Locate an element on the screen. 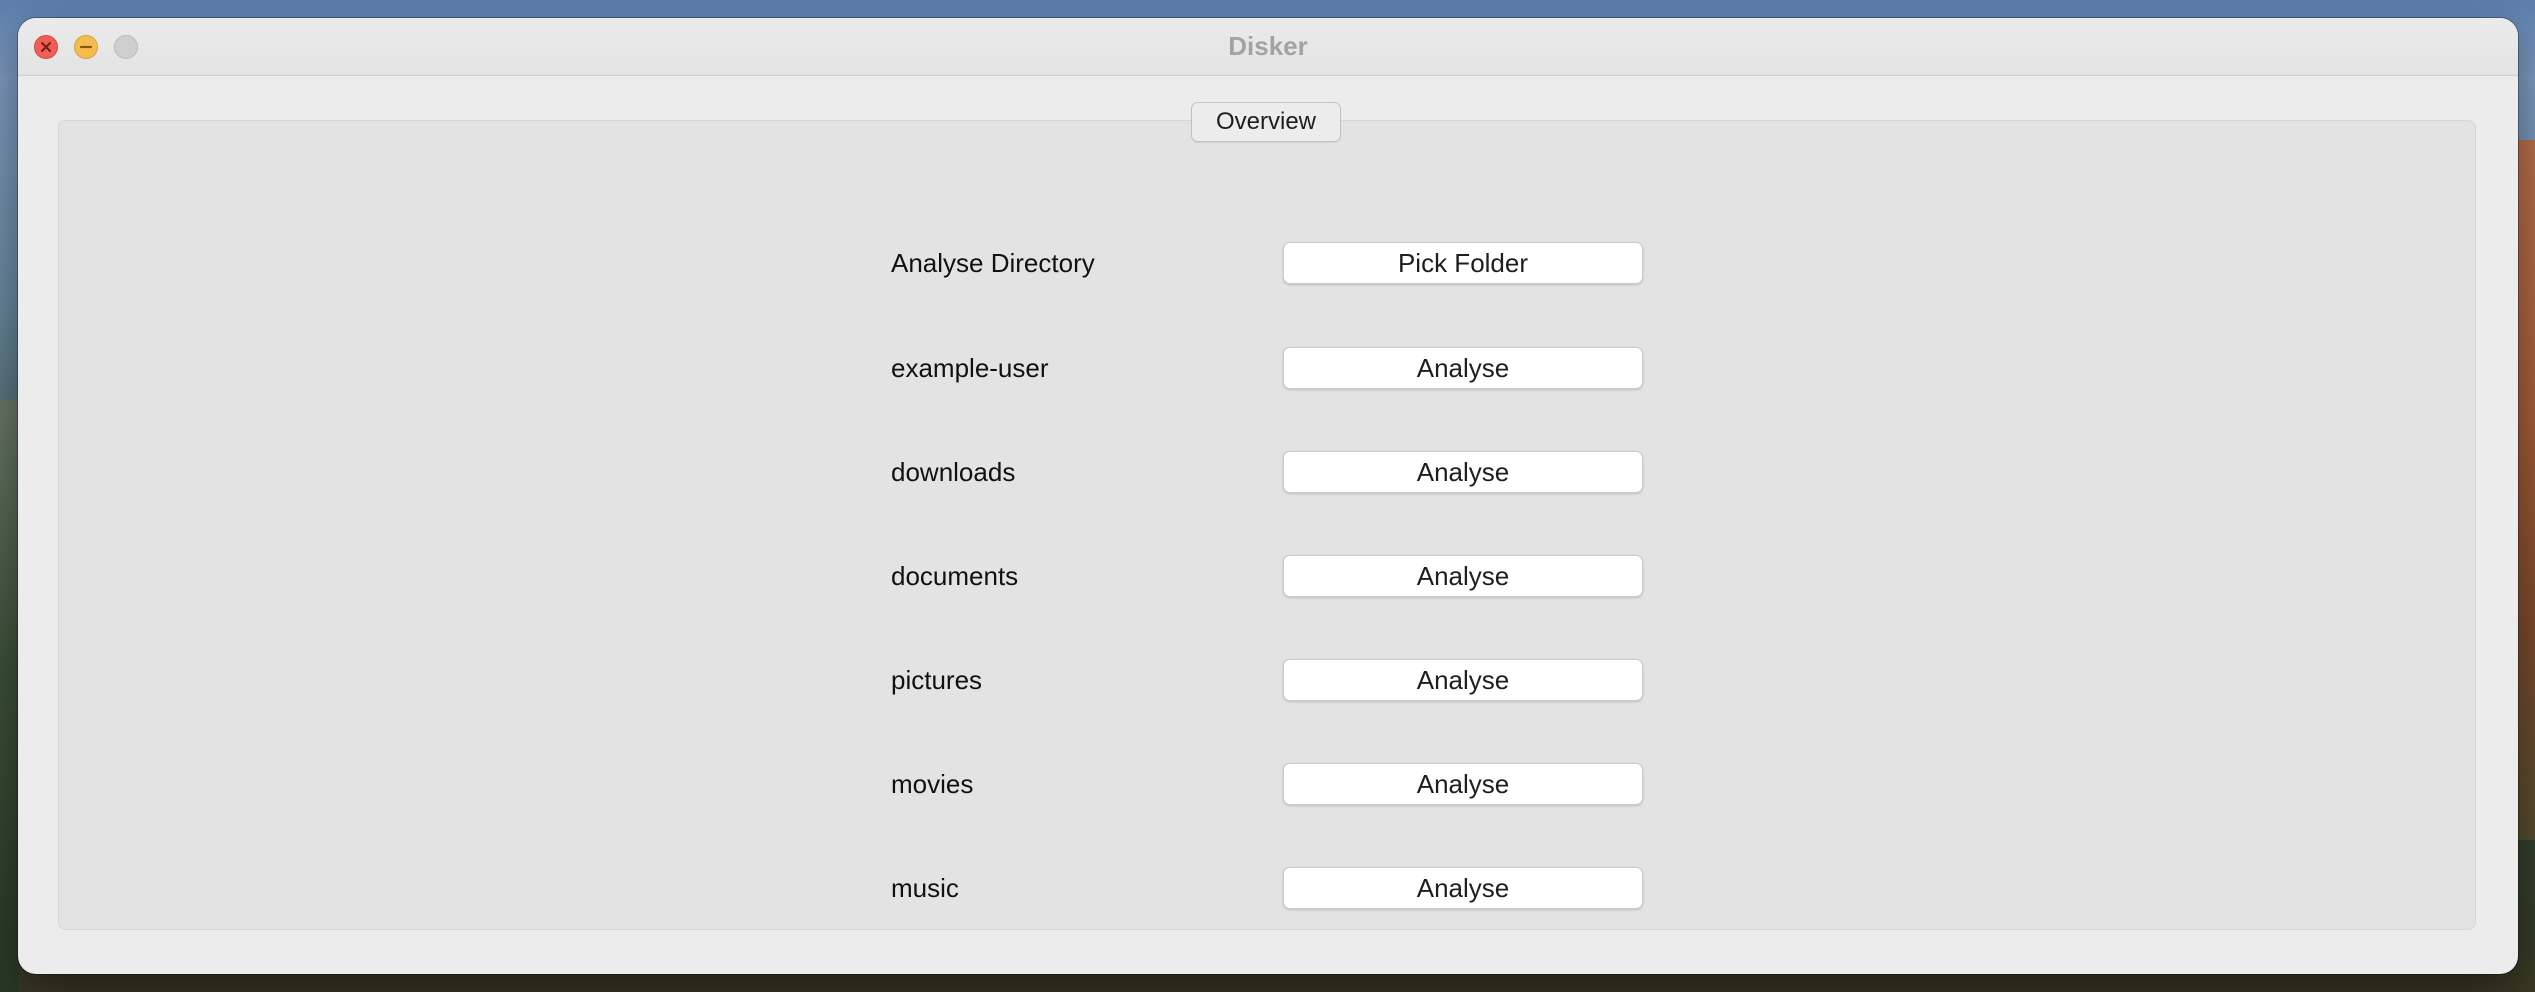 The height and width of the screenshot is (992, 2535). analyse-button-documents: Analyse is located at coordinates (1463, 576).